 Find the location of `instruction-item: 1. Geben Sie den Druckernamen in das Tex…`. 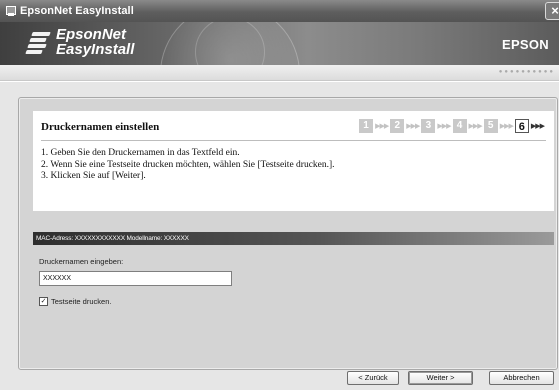

instruction-item: 1. Geben Sie den Druckernamen in das Tex… is located at coordinates (140, 153).